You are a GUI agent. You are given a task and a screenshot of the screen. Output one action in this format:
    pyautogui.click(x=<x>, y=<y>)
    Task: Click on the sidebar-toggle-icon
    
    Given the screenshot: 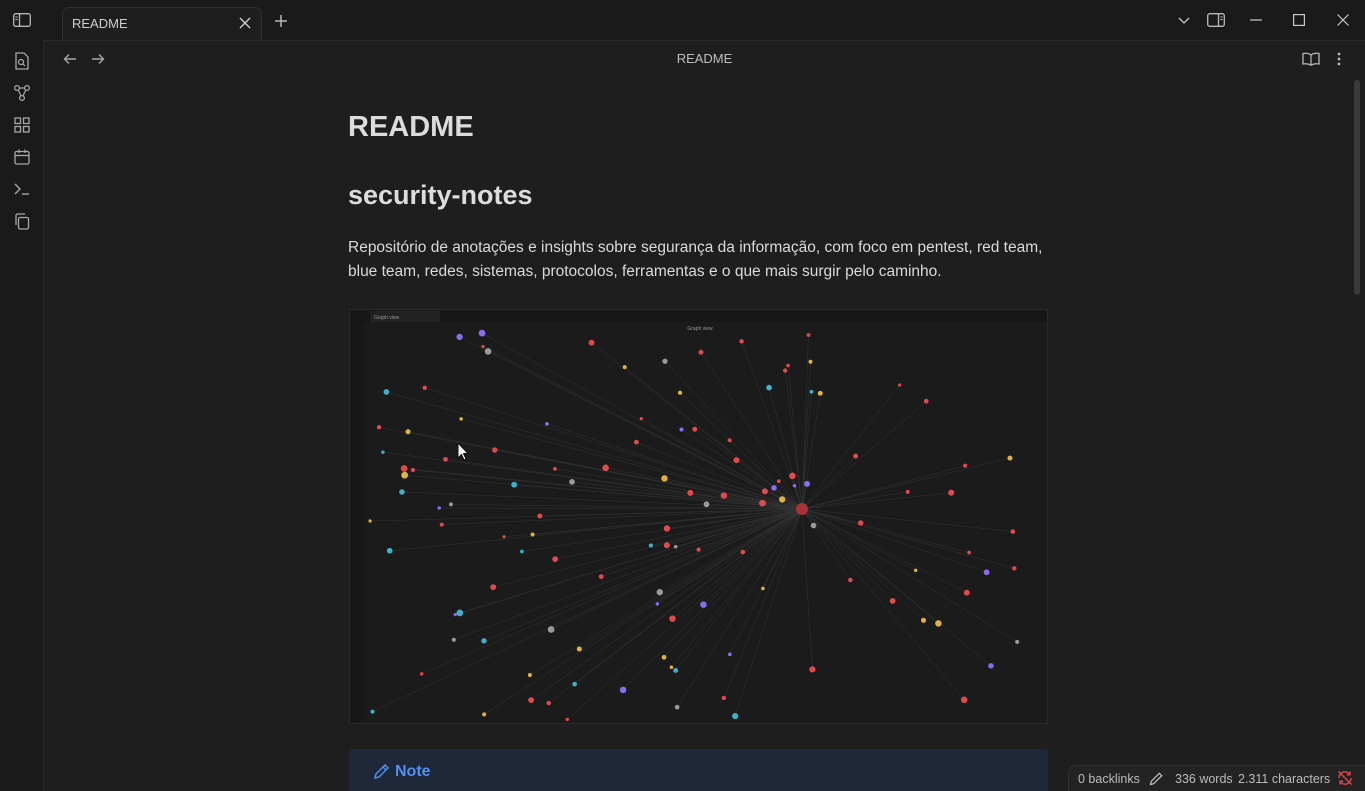 What is the action you would take?
    pyautogui.click(x=22, y=20)
    